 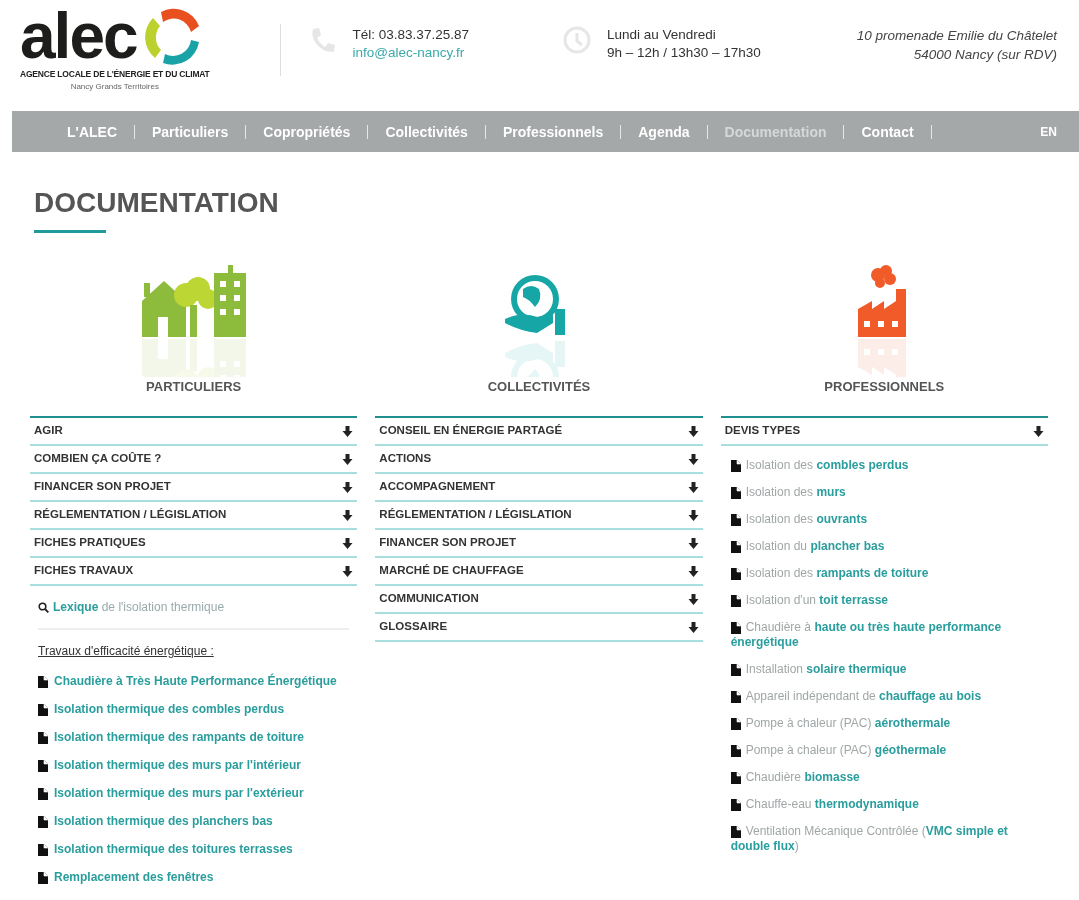 What do you see at coordinates (889, 635) in the screenshot?
I see `document-link: Chaudière à haute ou très haute performance énergétique` at bounding box center [889, 635].